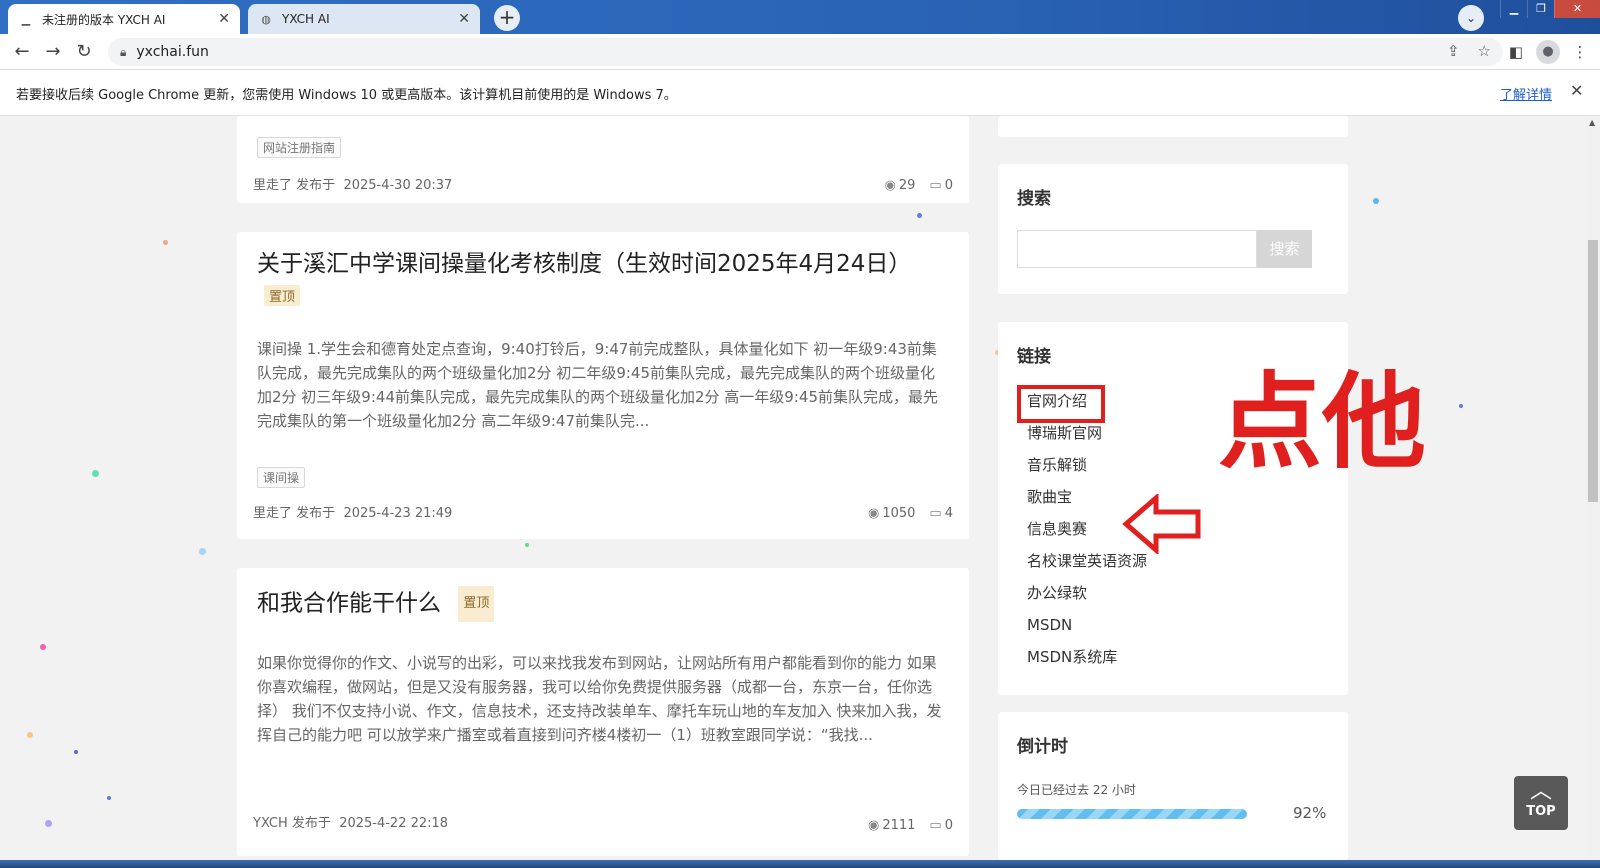 This screenshot has height=868, width=1600. What do you see at coordinates (1548, 52) in the screenshot?
I see `profile-avatar-icon: ●` at bounding box center [1548, 52].